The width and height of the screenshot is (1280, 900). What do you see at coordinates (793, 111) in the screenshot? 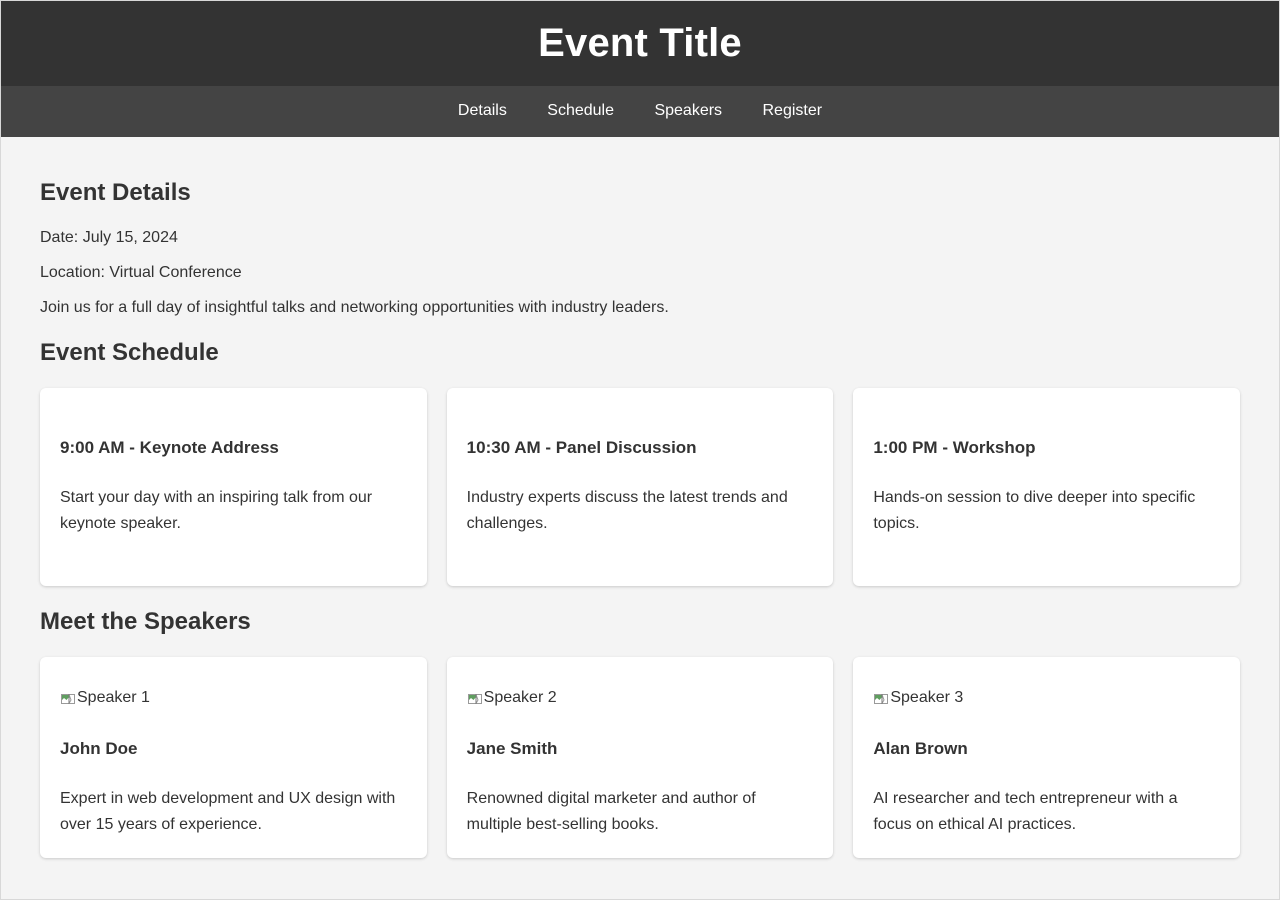
I see `nav-link-register: Register` at bounding box center [793, 111].